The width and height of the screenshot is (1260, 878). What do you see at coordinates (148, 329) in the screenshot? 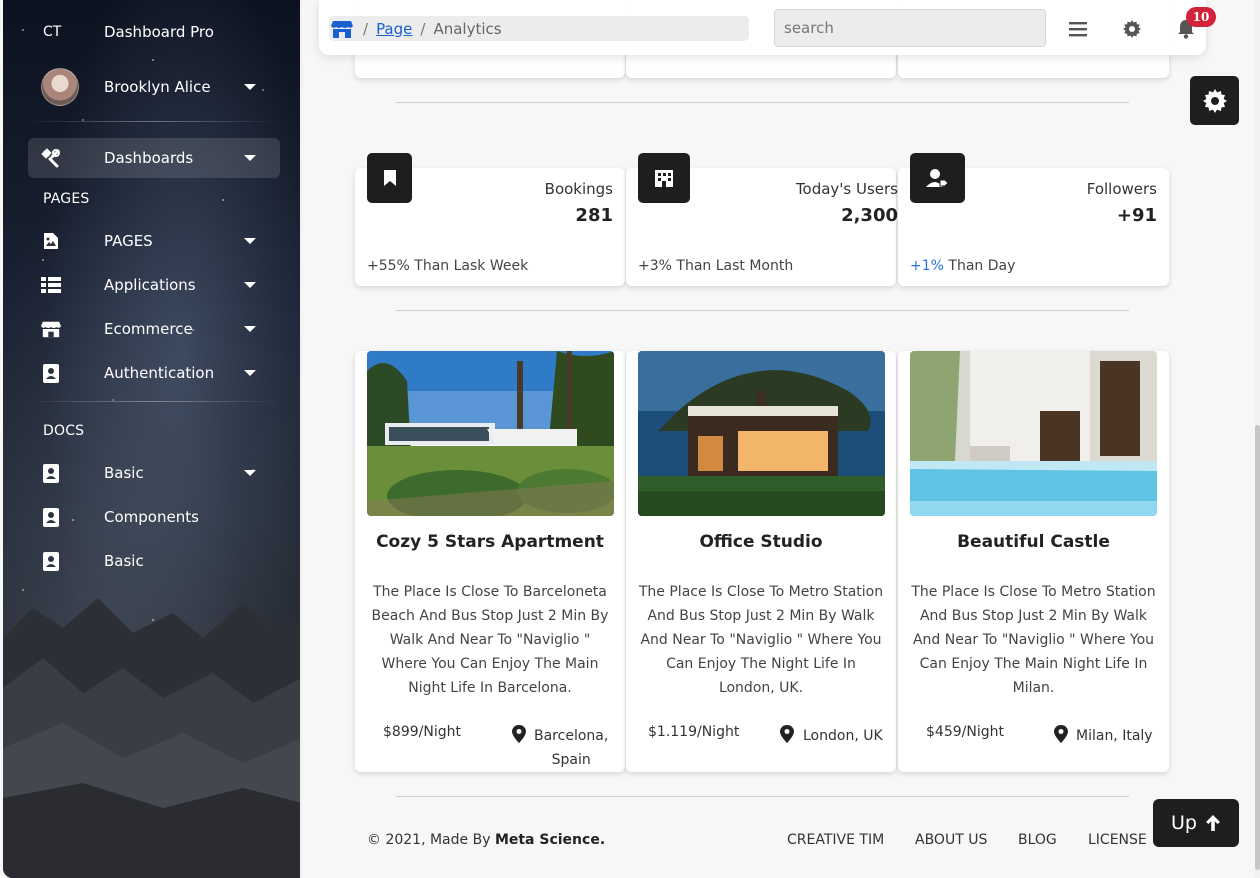
I see `sidebar-item-label: Ecommerce` at bounding box center [148, 329].